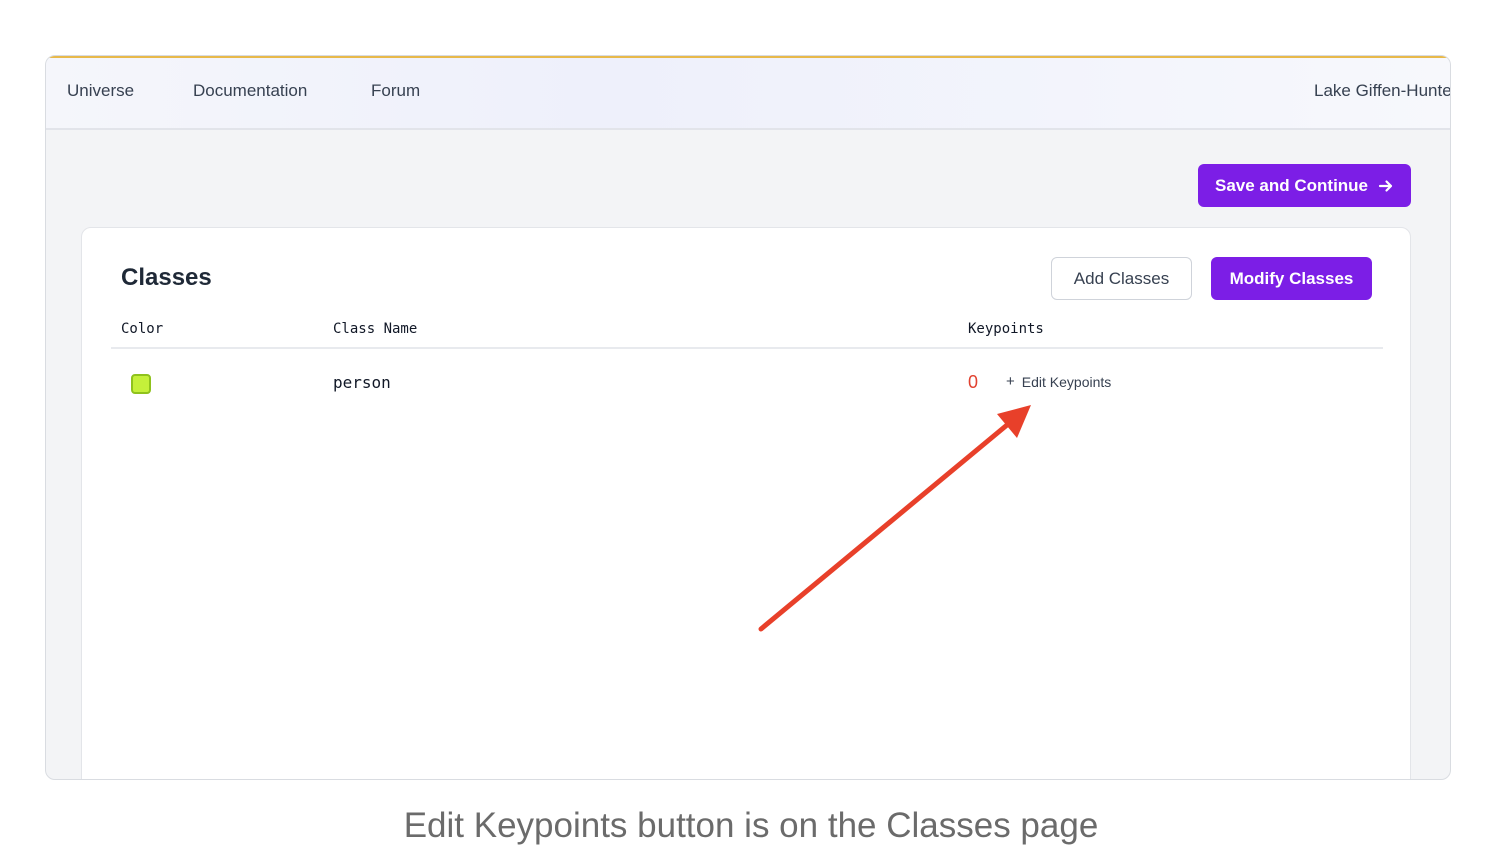 The width and height of the screenshot is (1502, 862). What do you see at coordinates (1386, 186) in the screenshot?
I see `arrow-right-icon` at bounding box center [1386, 186].